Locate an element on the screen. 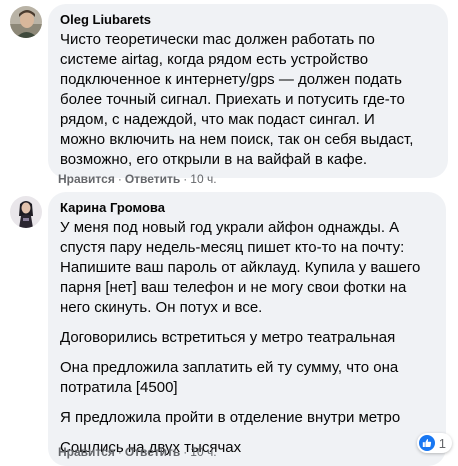 The height and width of the screenshot is (466, 458). comment-actions: Нравится · Ответить · 10 ч. is located at coordinates (137, 179).